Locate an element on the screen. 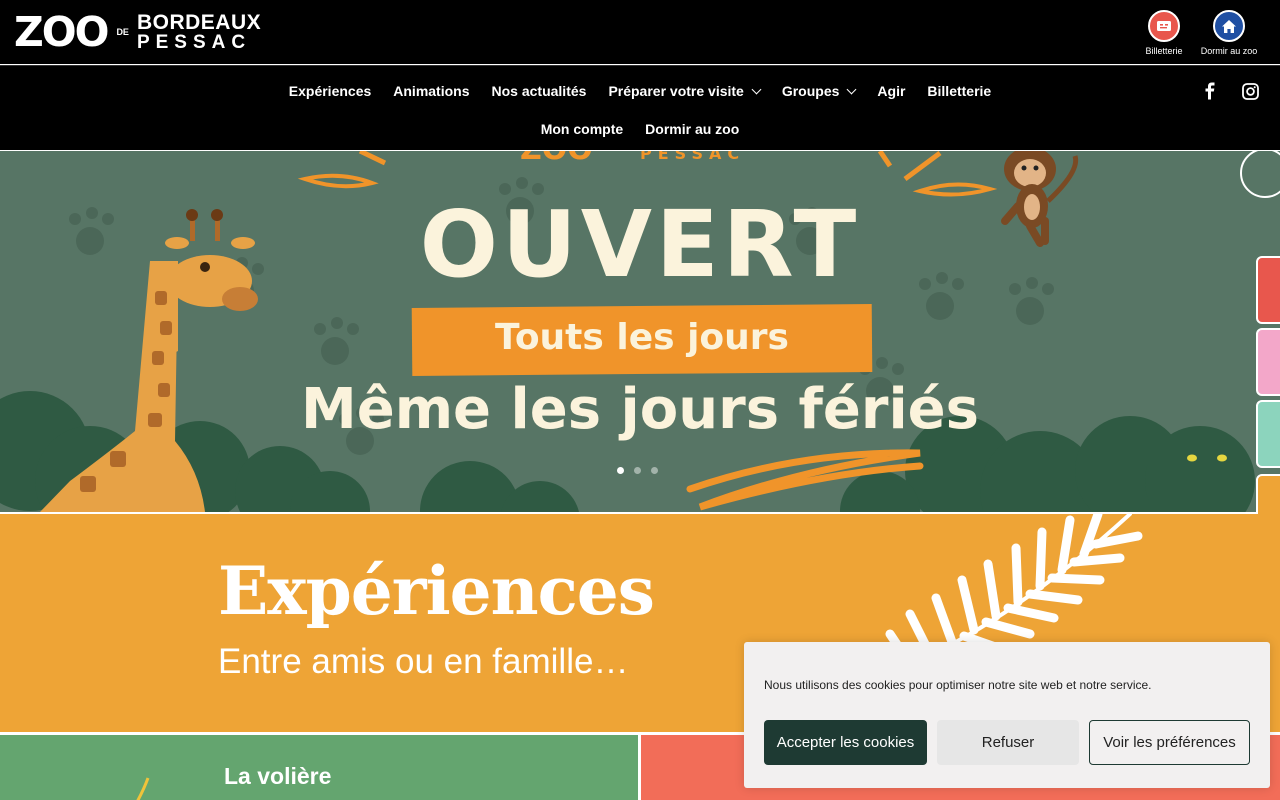 This screenshot has height=800, width=1280. nav-label: Préparer votre visite is located at coordinates (676, 91).